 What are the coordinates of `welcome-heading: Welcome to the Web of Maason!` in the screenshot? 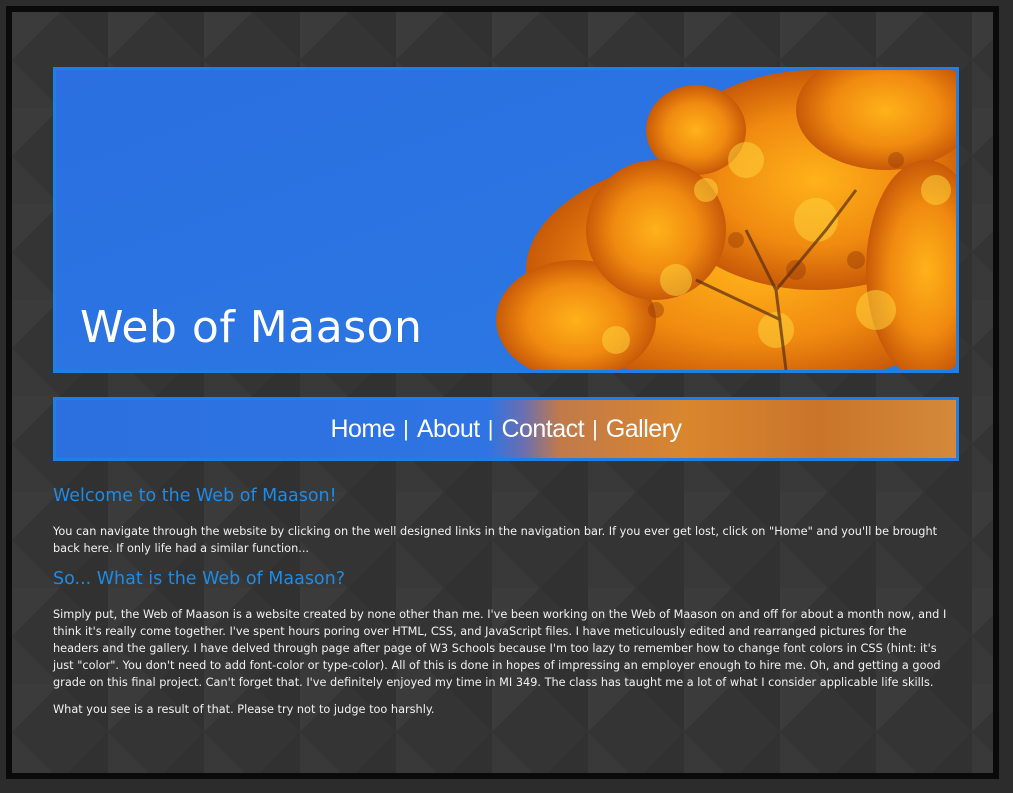 It's located at (195, 496).